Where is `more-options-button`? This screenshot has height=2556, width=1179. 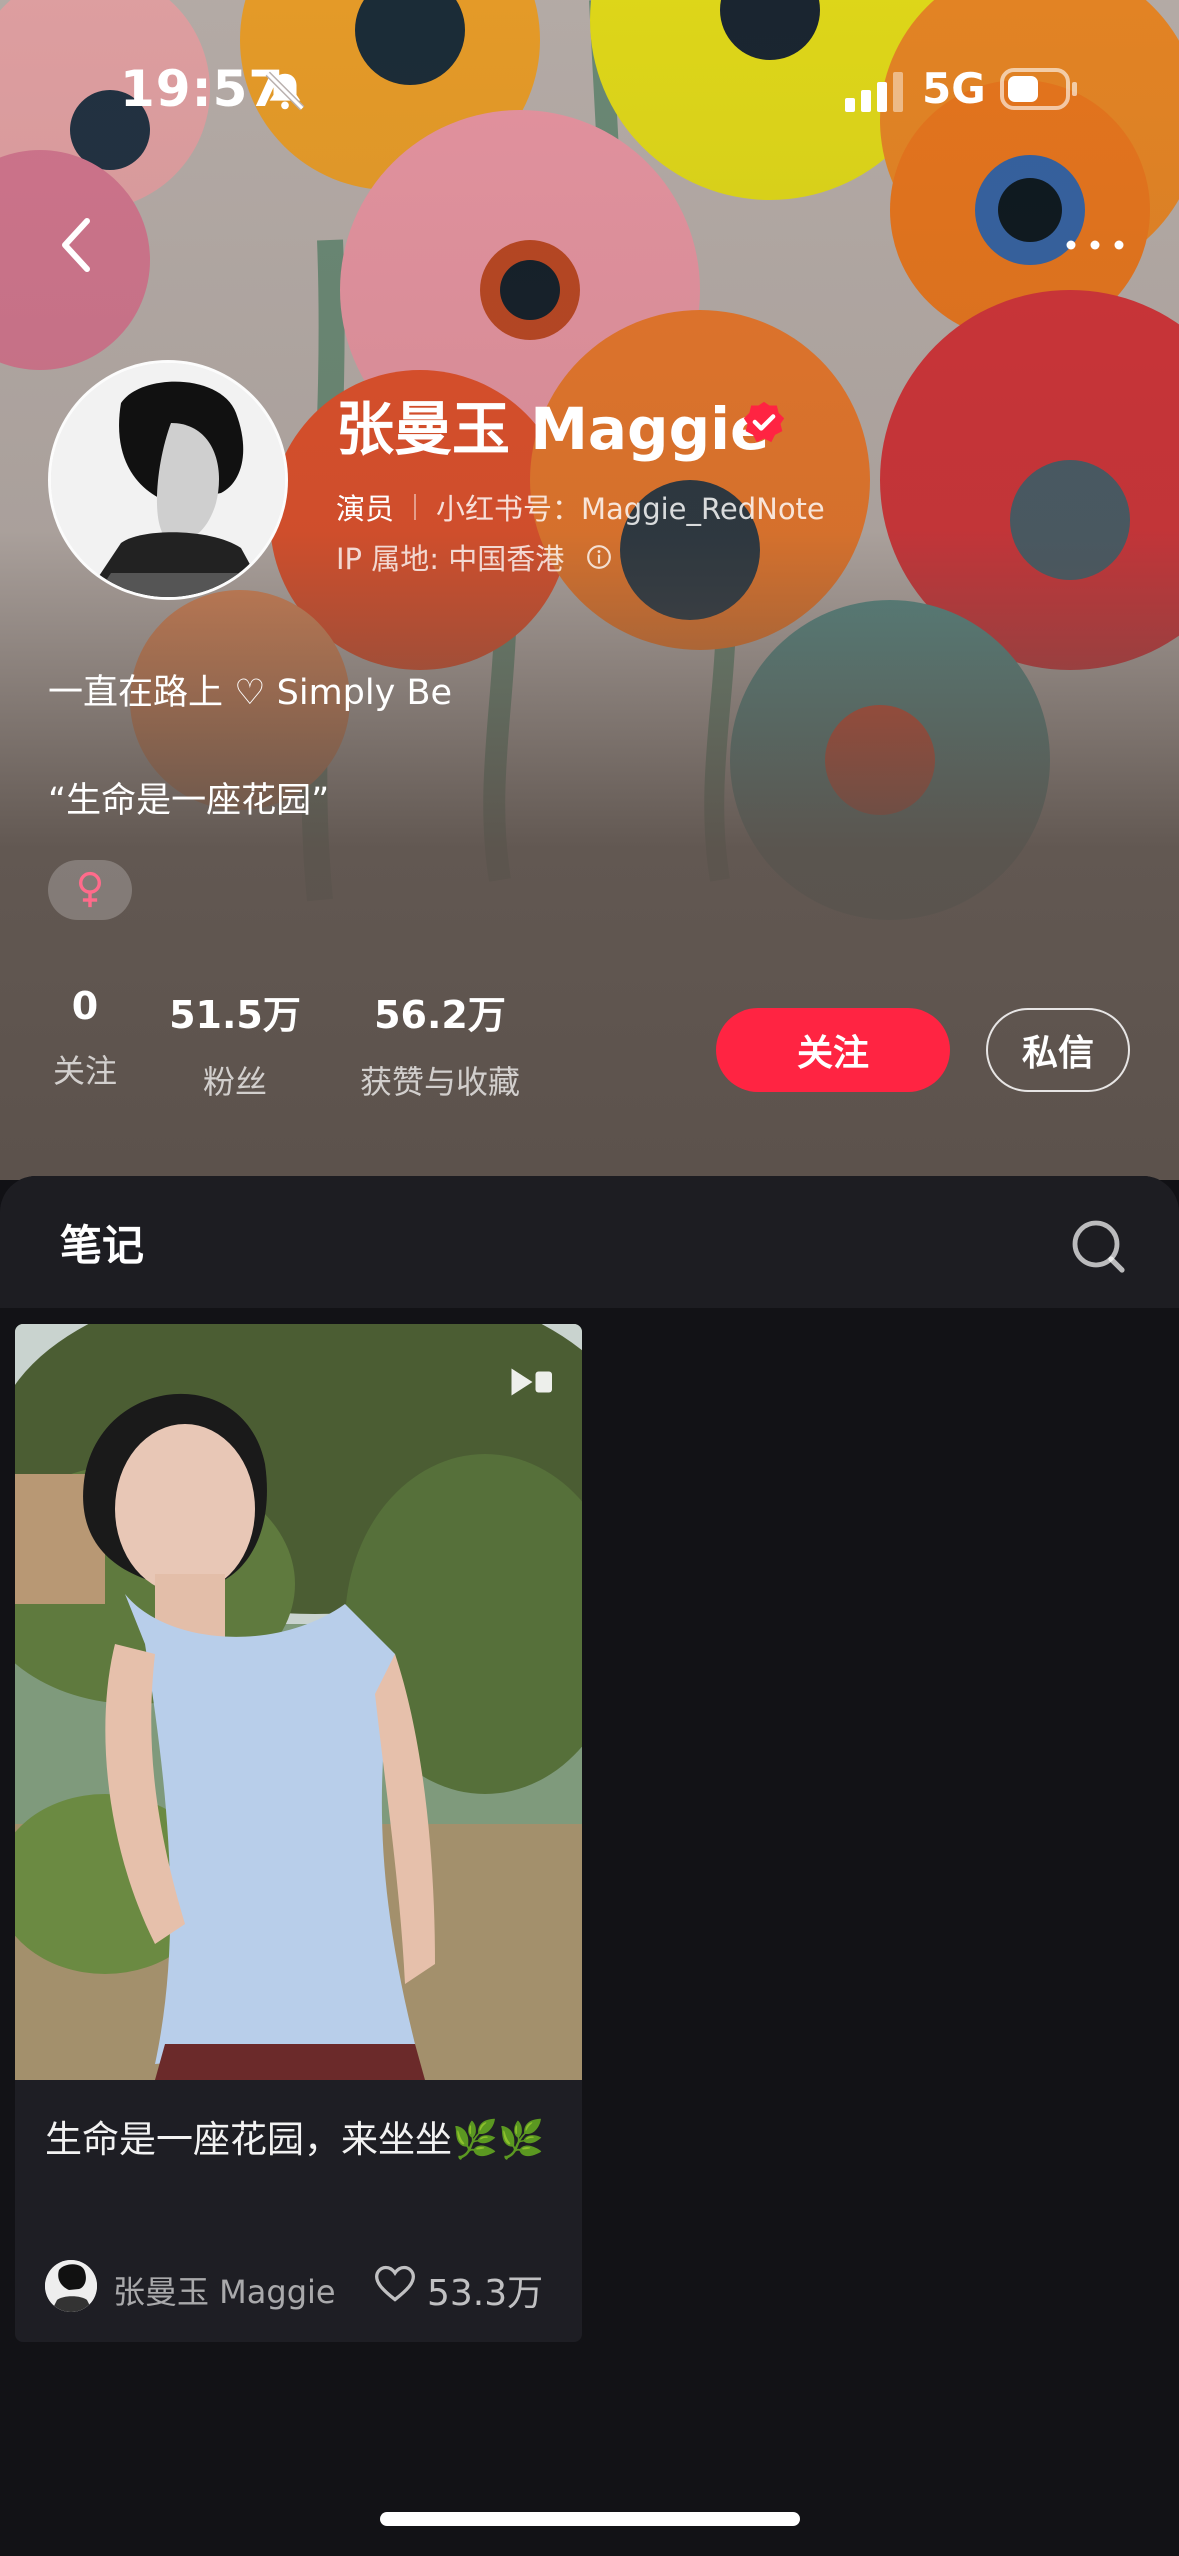
more-options-button is located at coordinates (1095, 245).